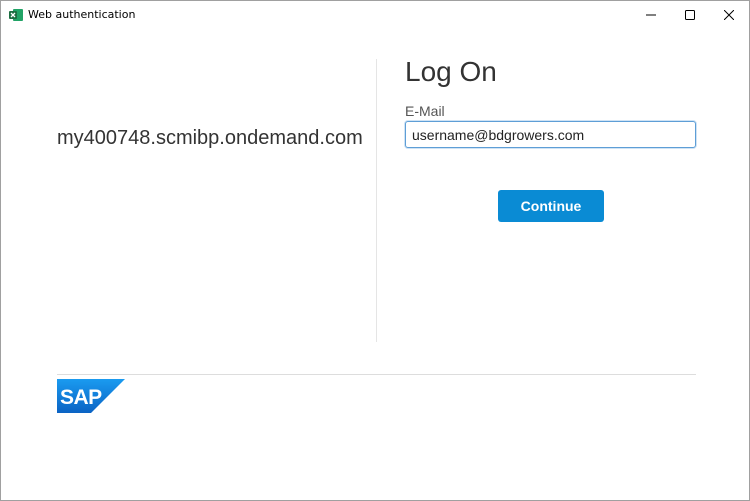 This screenshot has width=750, height=501. What do you see at coordinates (81, 397) in the screenshot?
I see `svg-text: SAP` at bounding box center [81, 397].